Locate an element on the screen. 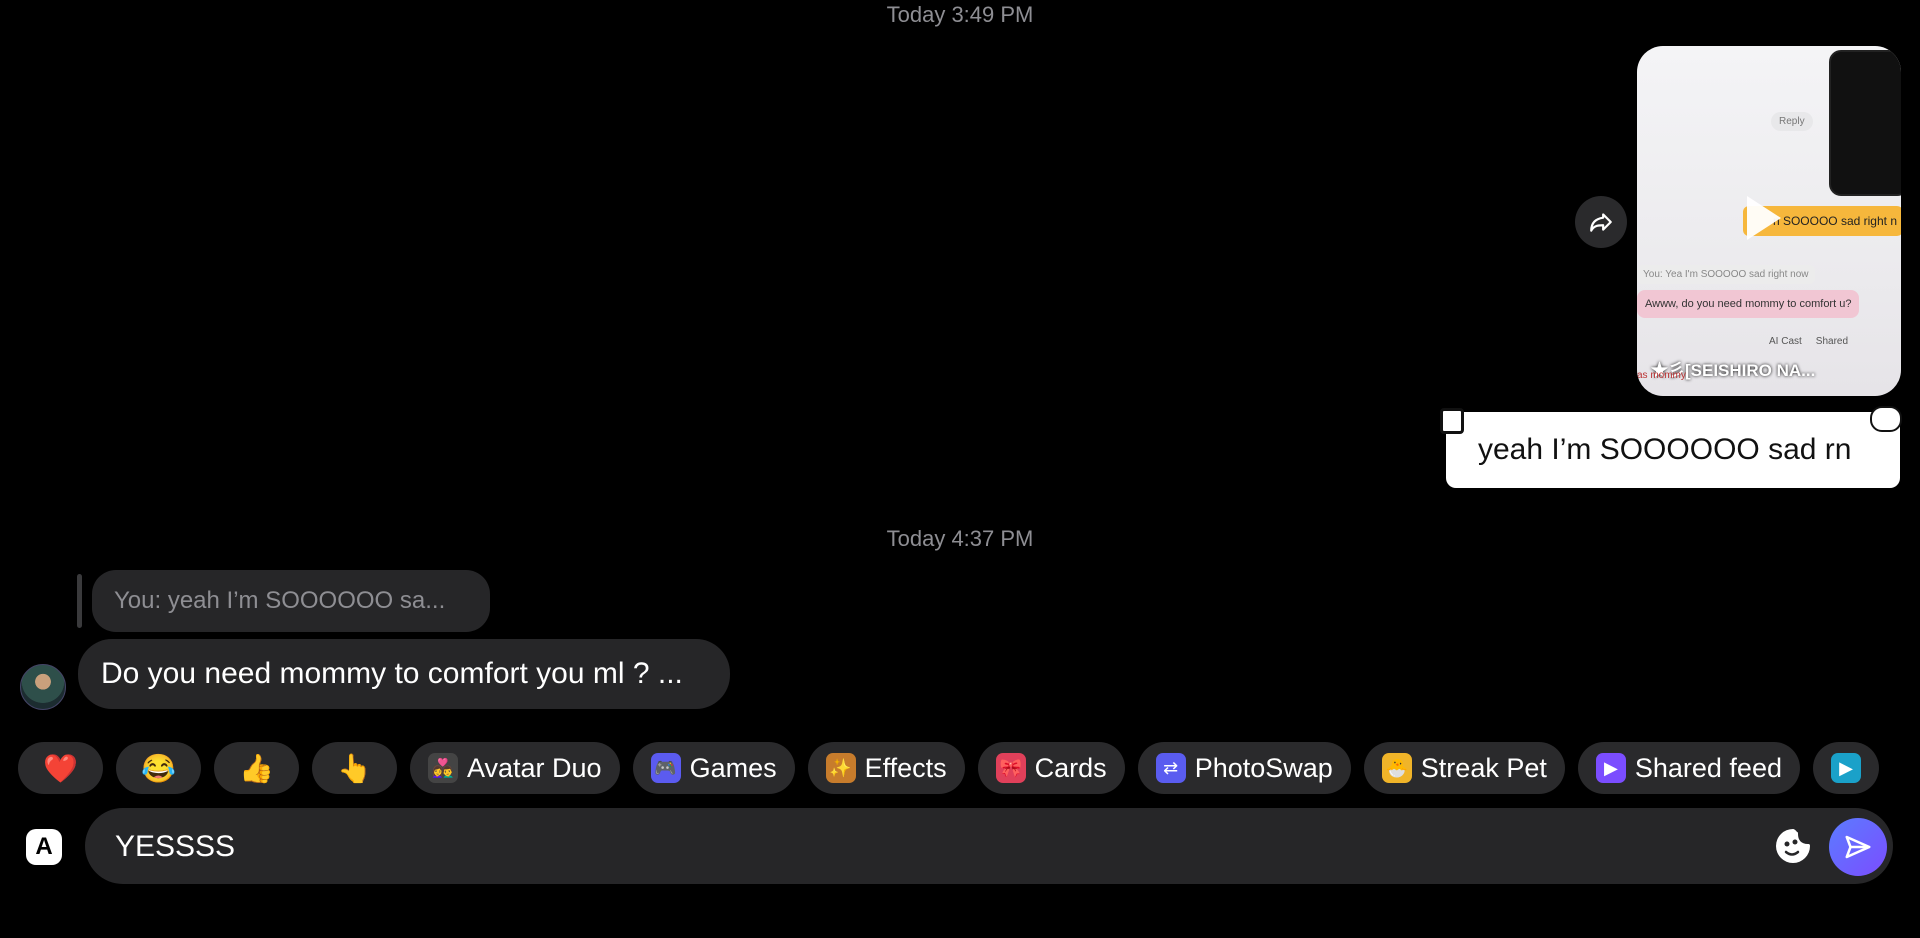 Image resolution: width=1920 pixels, height=938 pixels. outgoing-message-bubble: yeah I’m SOOOOOO sad rn is located at coordinates (1671, 447).